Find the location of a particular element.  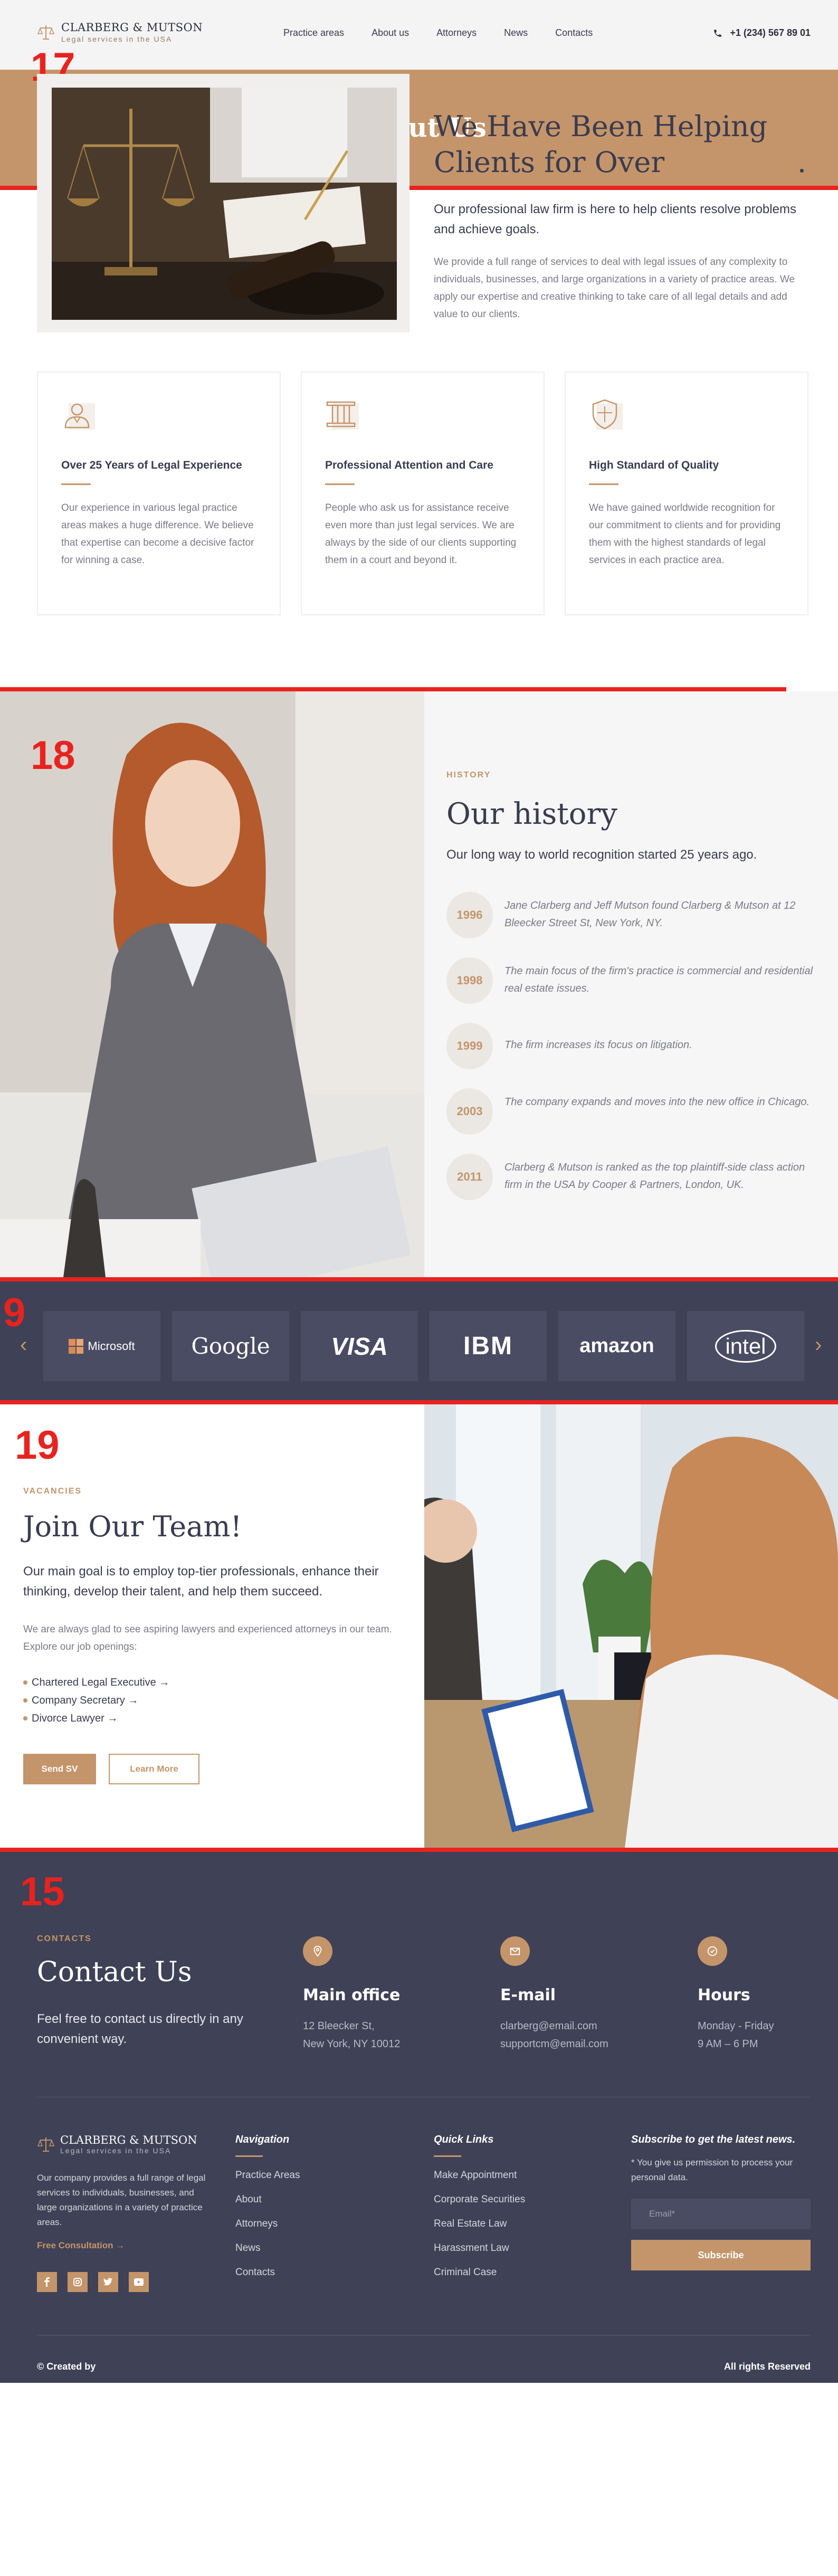

email-link: supportcm@email.com is located at coordinates (584, 2044).